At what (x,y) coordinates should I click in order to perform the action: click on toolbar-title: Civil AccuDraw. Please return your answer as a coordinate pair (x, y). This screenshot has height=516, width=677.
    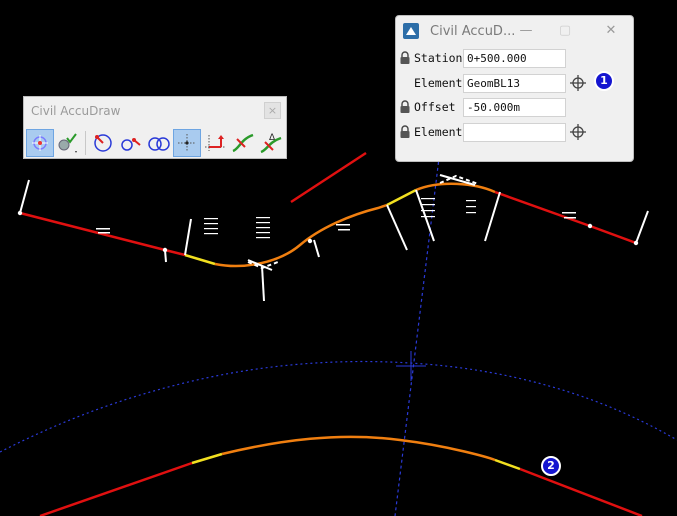
    Looking at the image, I should click on (155, 111).